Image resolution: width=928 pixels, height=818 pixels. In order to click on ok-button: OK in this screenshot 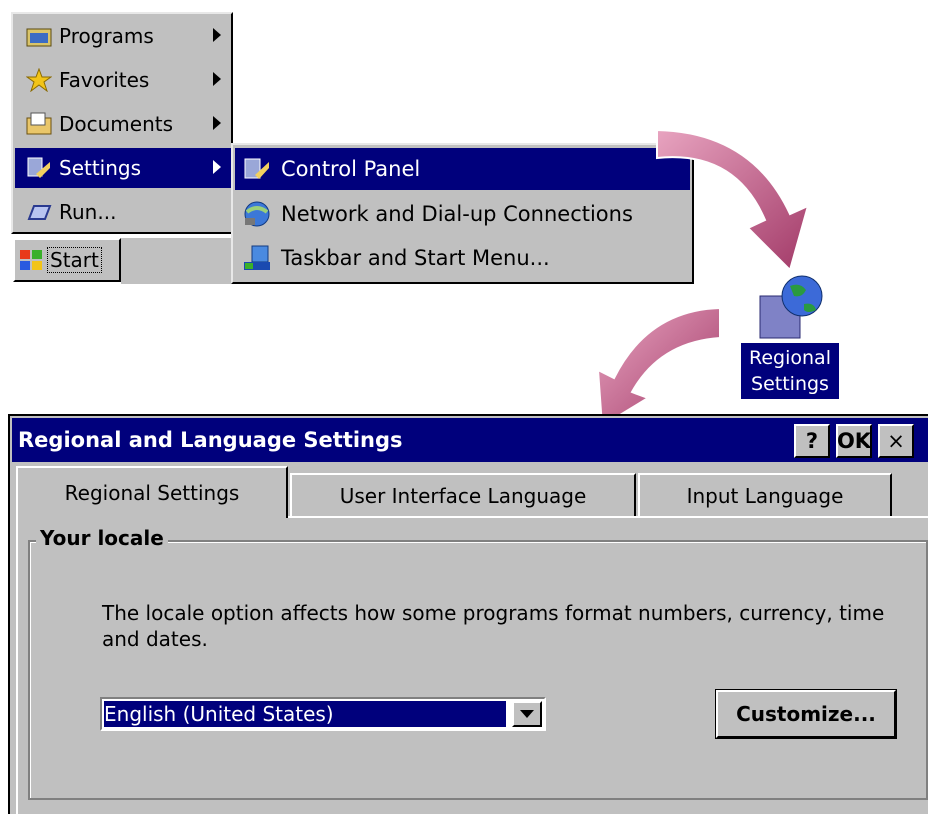, I will do `click(854, 441)`.